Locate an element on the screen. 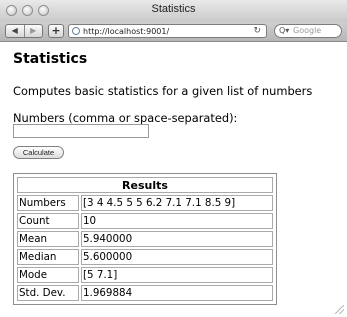 The image size is (347, 317). calculate-button: Calculate is located at coordinates (38, 152).